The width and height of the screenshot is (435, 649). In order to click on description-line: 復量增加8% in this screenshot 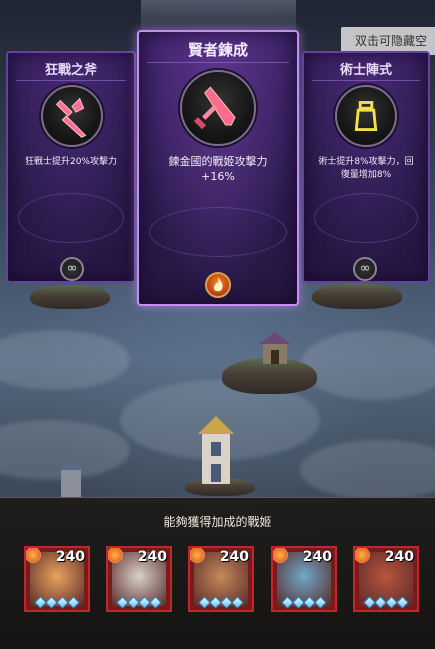, I will do `click(366, 175)`.